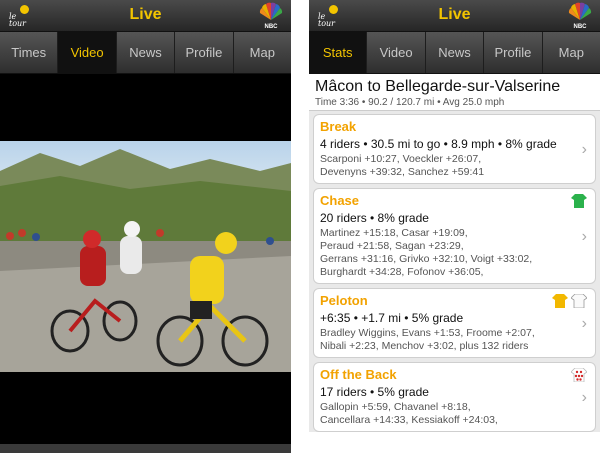 This screenshot has width=600, height=453. I want to click on group-headline: 17 riders • 5% grade, so click(374, 392).